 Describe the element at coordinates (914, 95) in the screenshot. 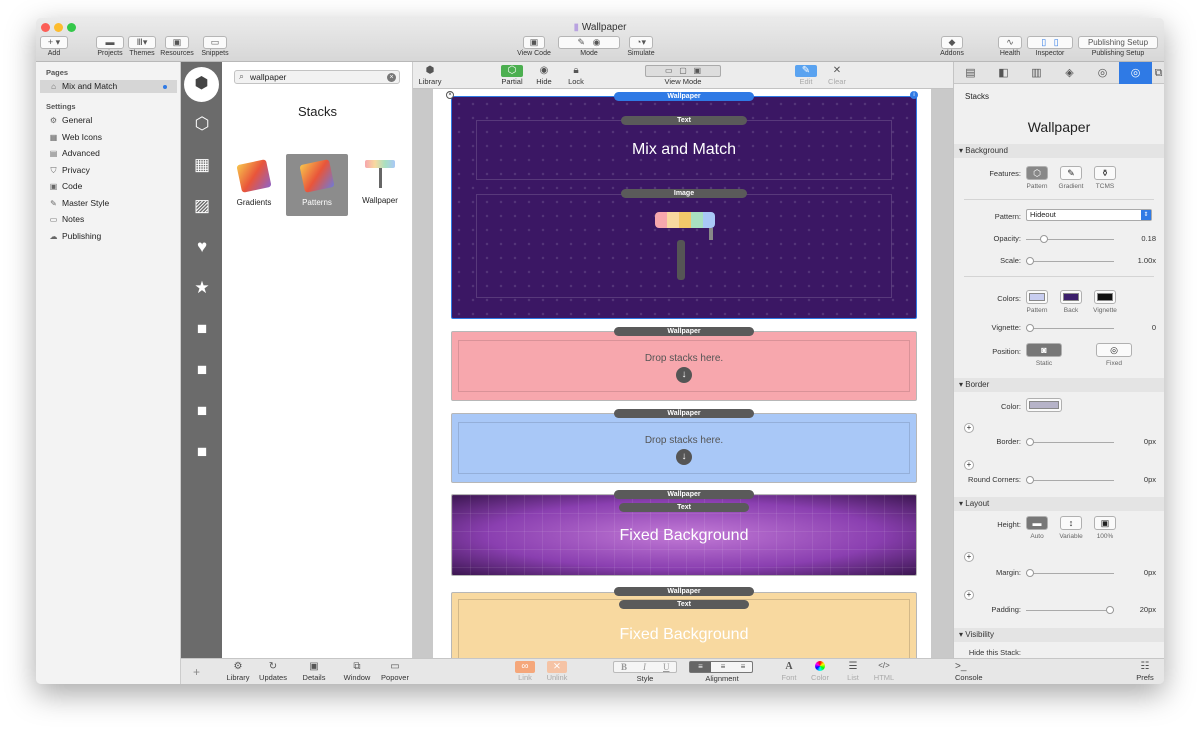

I see `info-icon: i` at that location.